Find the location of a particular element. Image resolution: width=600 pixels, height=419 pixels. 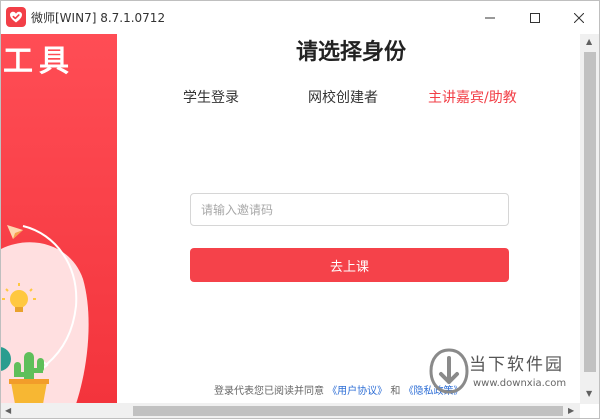

agreement-conjunction: 和 is located at coordinates (395, 391).